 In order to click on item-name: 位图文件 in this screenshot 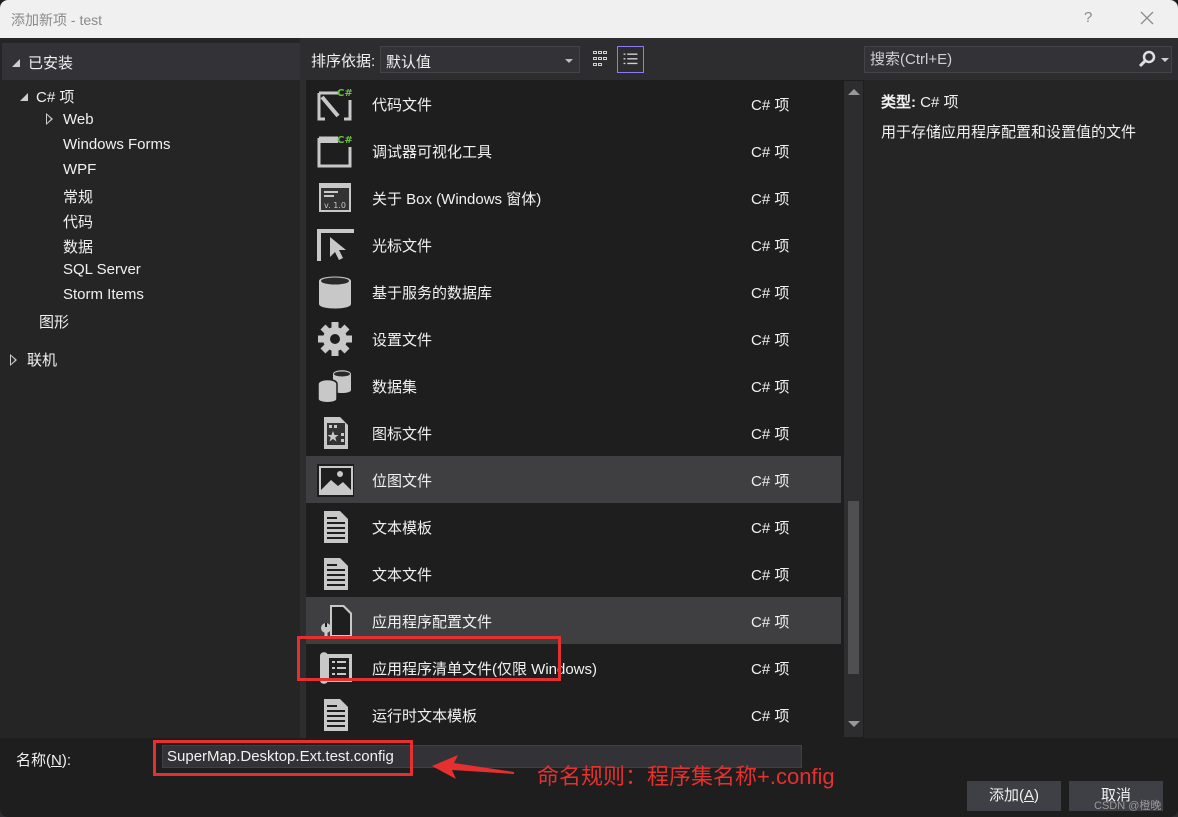, I will do `click(402, 481)`.